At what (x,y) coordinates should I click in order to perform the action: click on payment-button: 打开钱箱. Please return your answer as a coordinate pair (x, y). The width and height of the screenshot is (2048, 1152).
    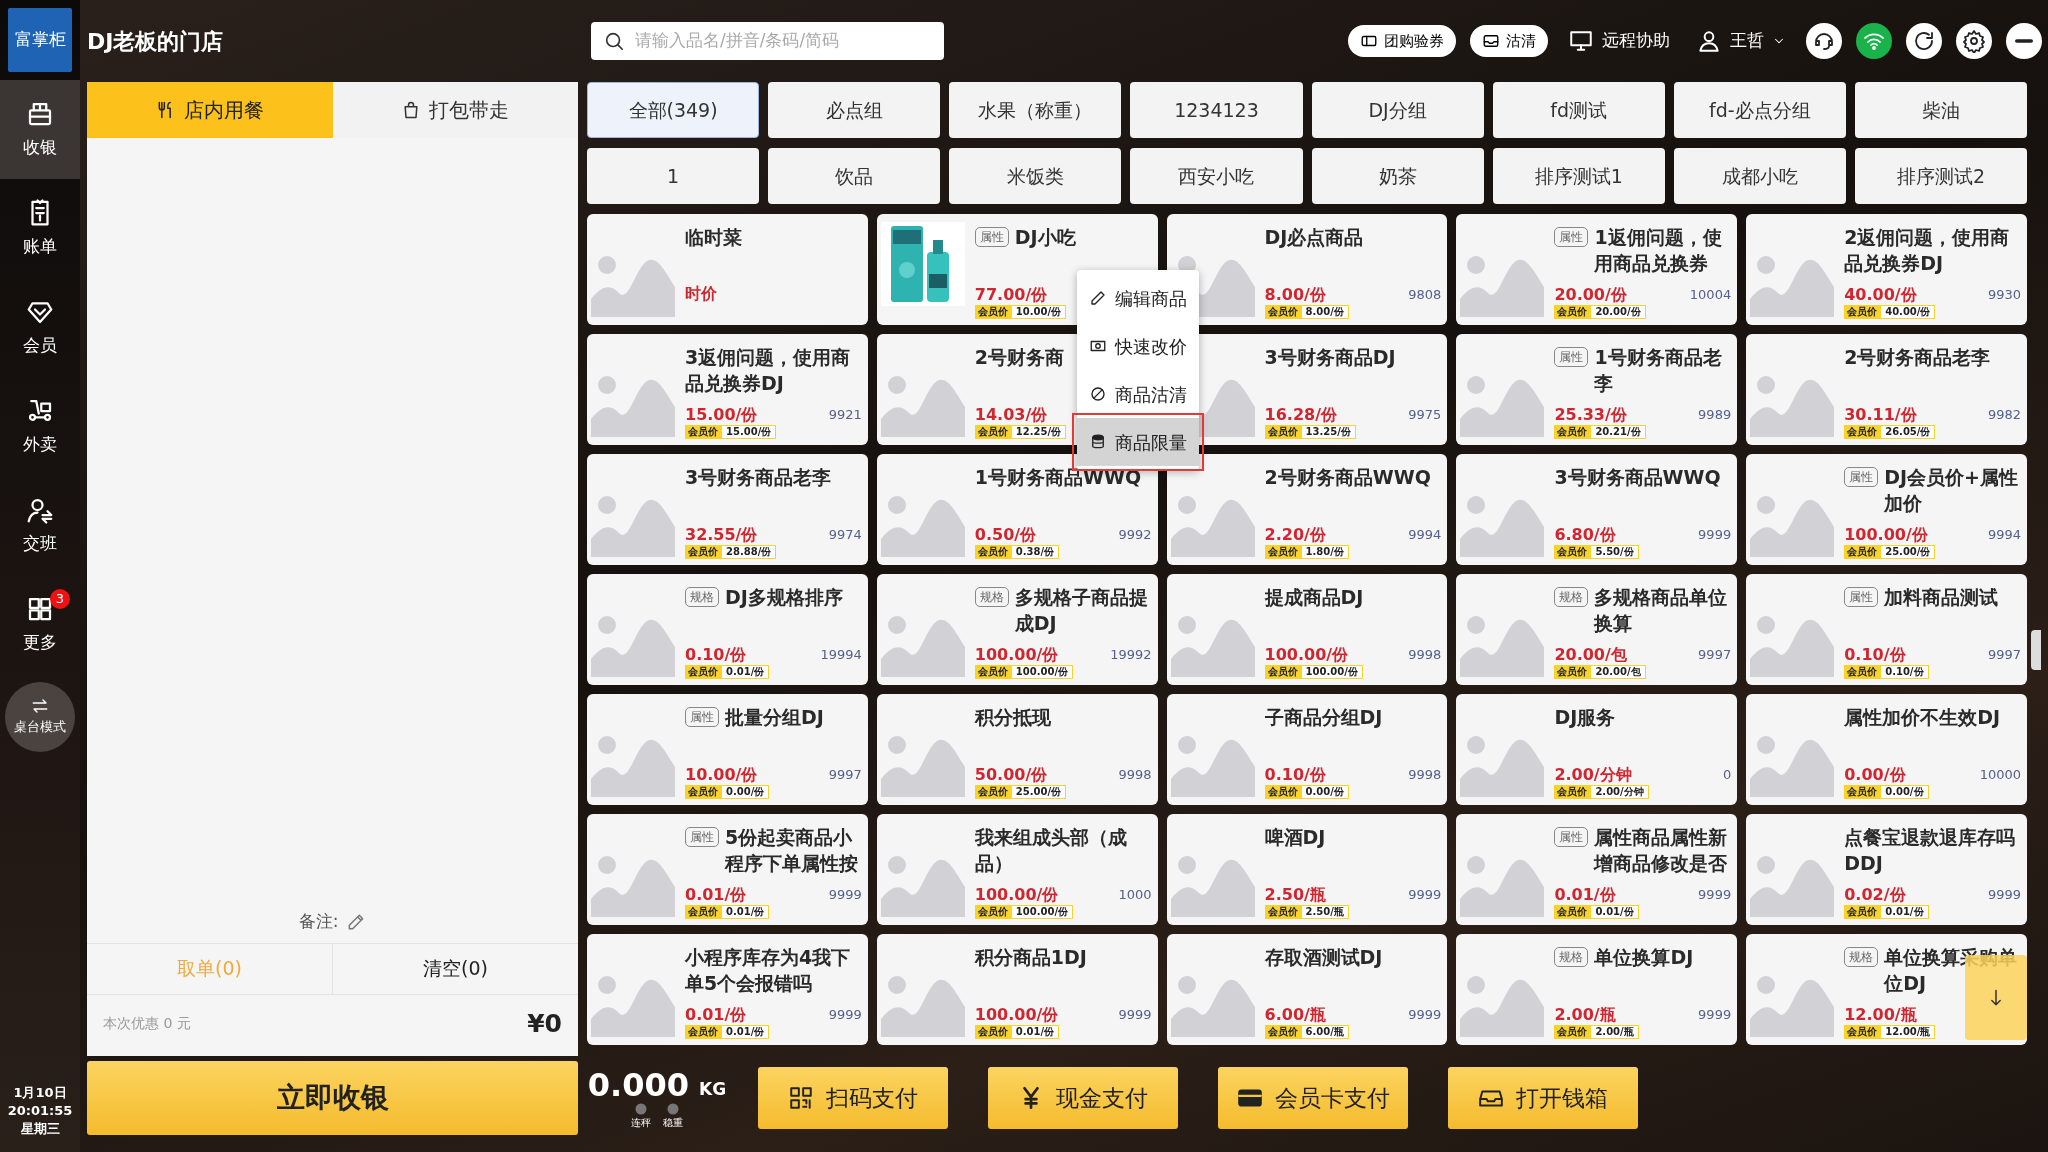
    Looking at the image, I should click on (1543, 1098).